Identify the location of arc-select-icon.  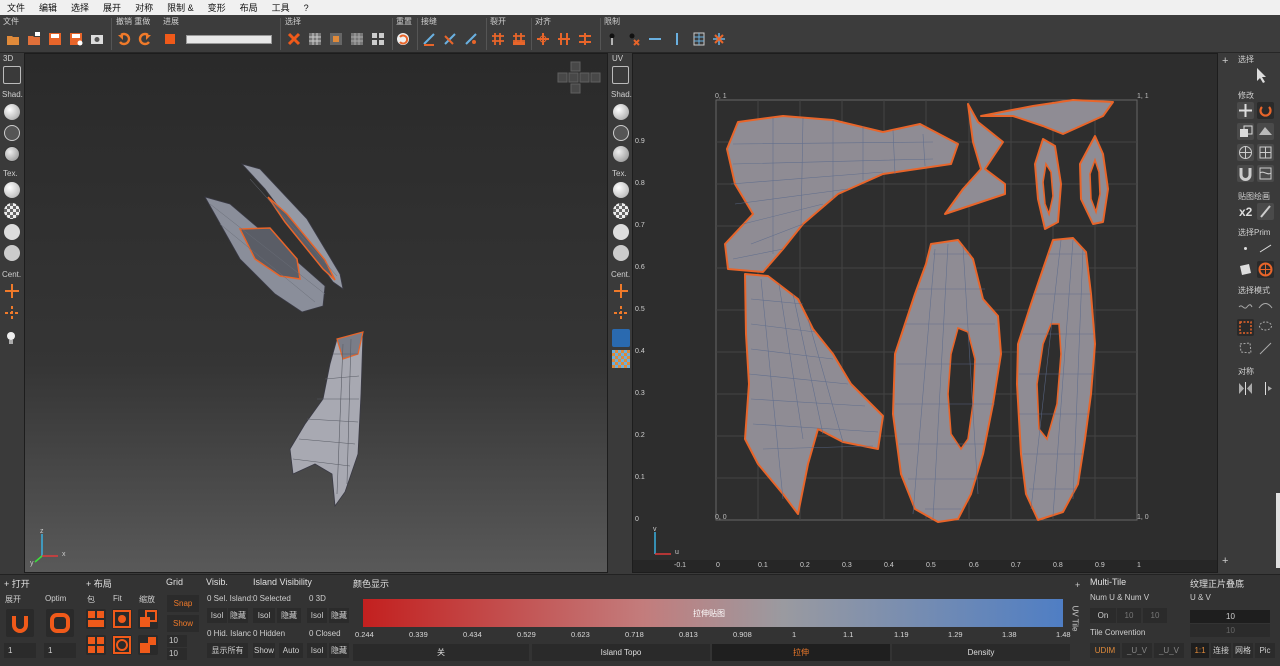
(1265, 306).